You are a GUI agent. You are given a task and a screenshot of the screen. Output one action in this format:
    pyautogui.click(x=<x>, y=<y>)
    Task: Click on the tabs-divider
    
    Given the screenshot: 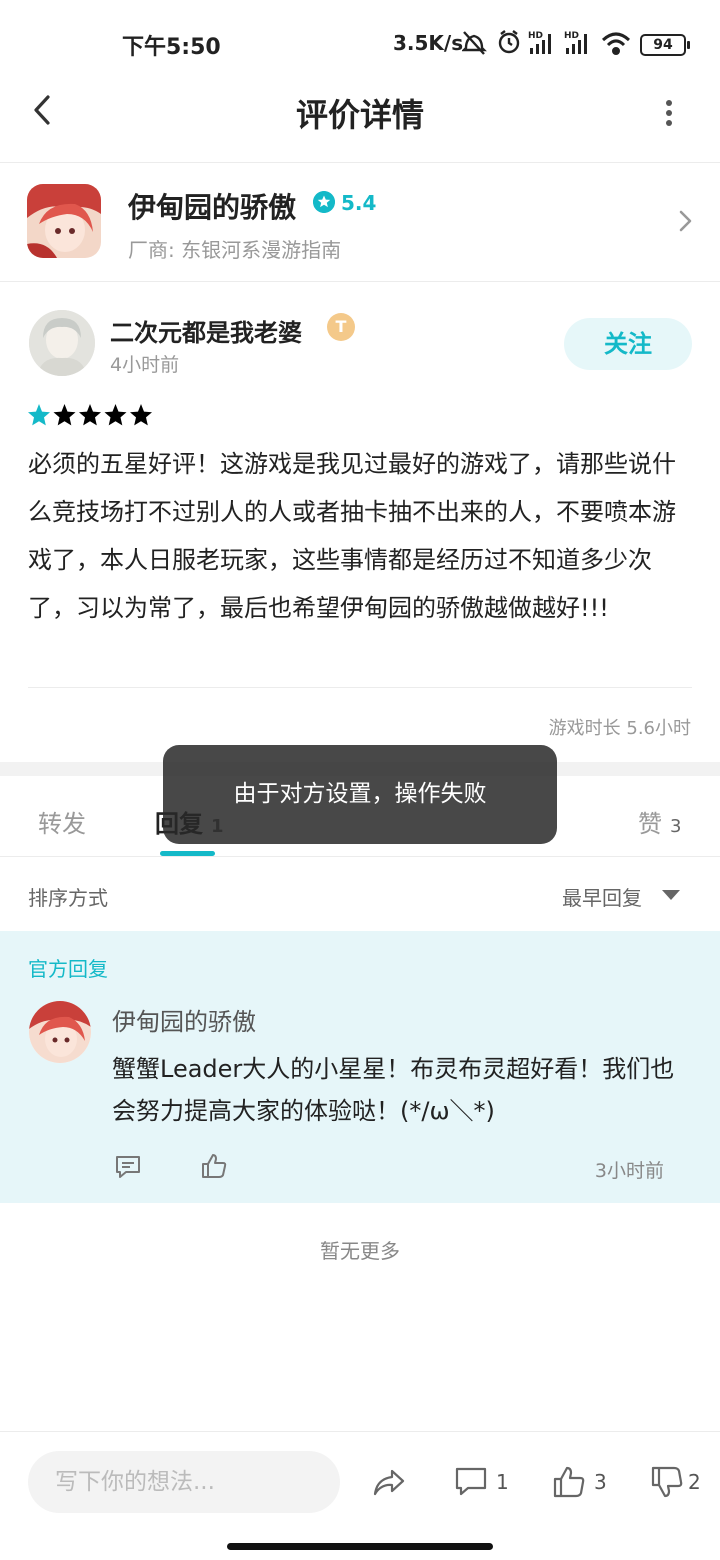 What is the action you would take?
    pyautogui.click(x=360, y=856)
    